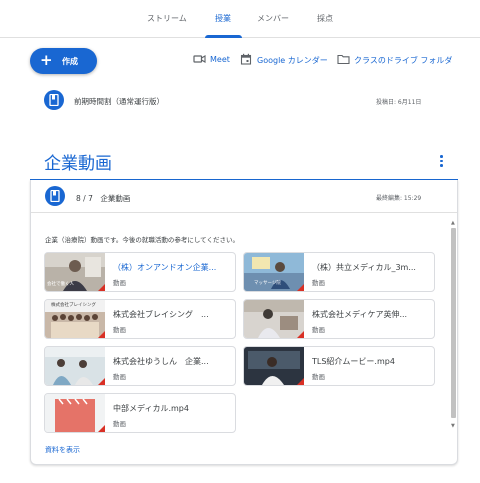 This screenshot has height=483, width=480. Describe the element at coordinates (223, 18) in the screenshot. I see `tab-classwork: 授業` at that location.